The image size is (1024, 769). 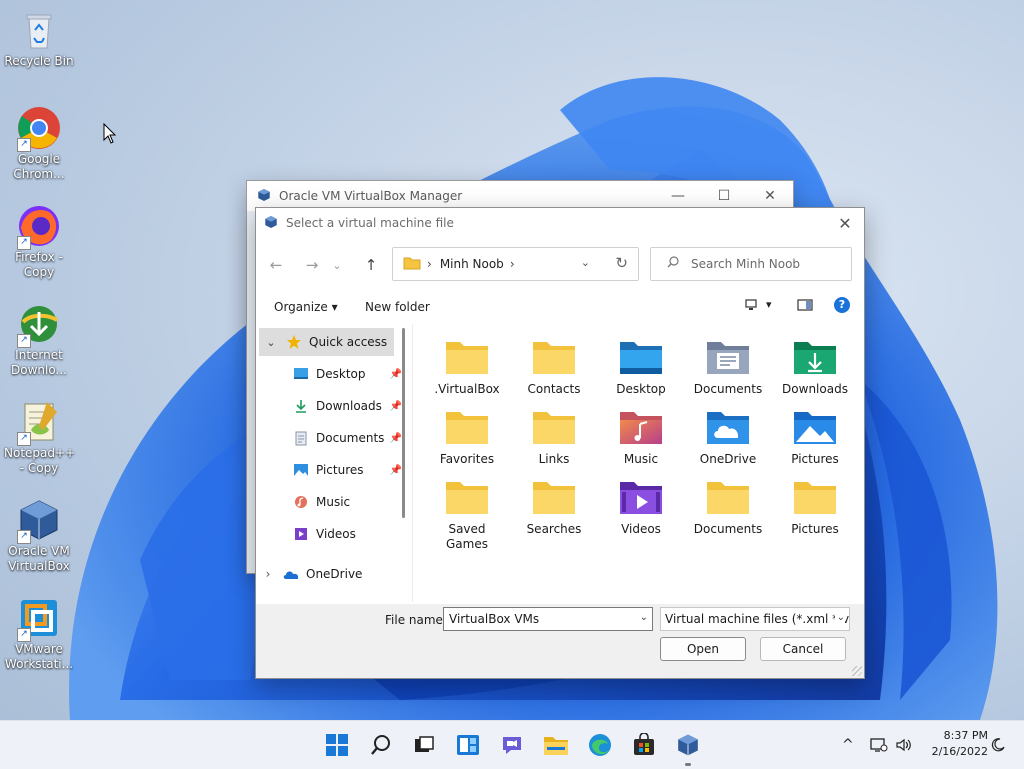 What do you see at coordinates (337, 745) in the screenshot?
I see `start-icon` at bounding box center [337, 745].